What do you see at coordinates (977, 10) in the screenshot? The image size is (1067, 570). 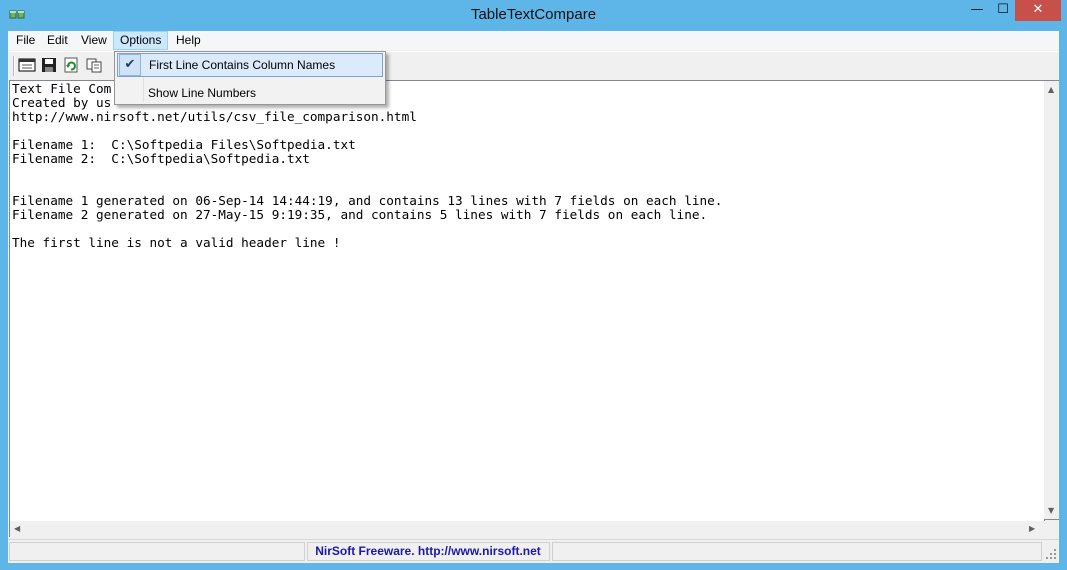 I see `minimize-button: —` at bounding box center [977, 10].